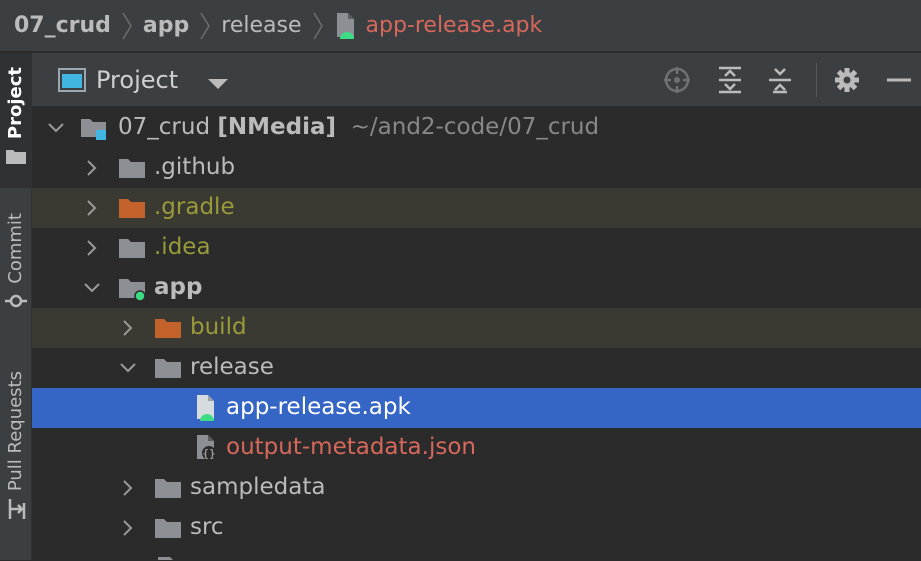 This screenshot has height=561, width=921. Describe the element at coordinates (816, 80) in the screenshot. I see `toolbar-divider` at that location.